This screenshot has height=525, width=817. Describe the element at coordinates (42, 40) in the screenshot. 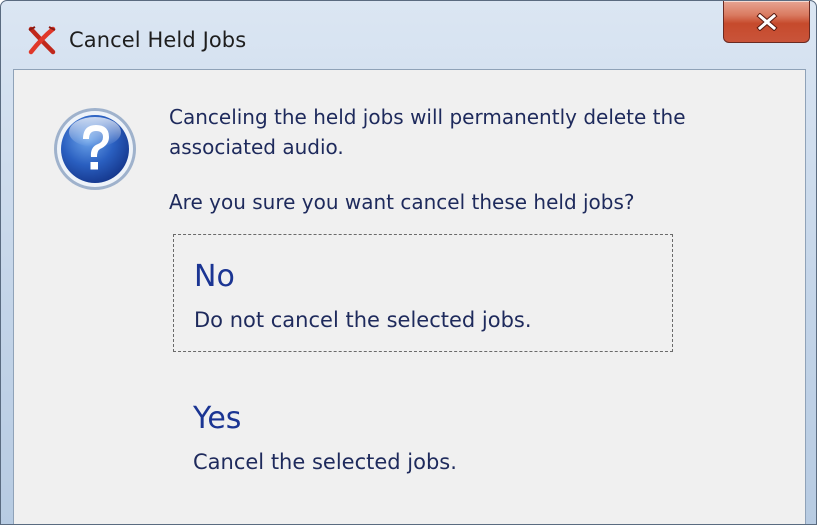

I see `cancel-jobs-icon` at that location.